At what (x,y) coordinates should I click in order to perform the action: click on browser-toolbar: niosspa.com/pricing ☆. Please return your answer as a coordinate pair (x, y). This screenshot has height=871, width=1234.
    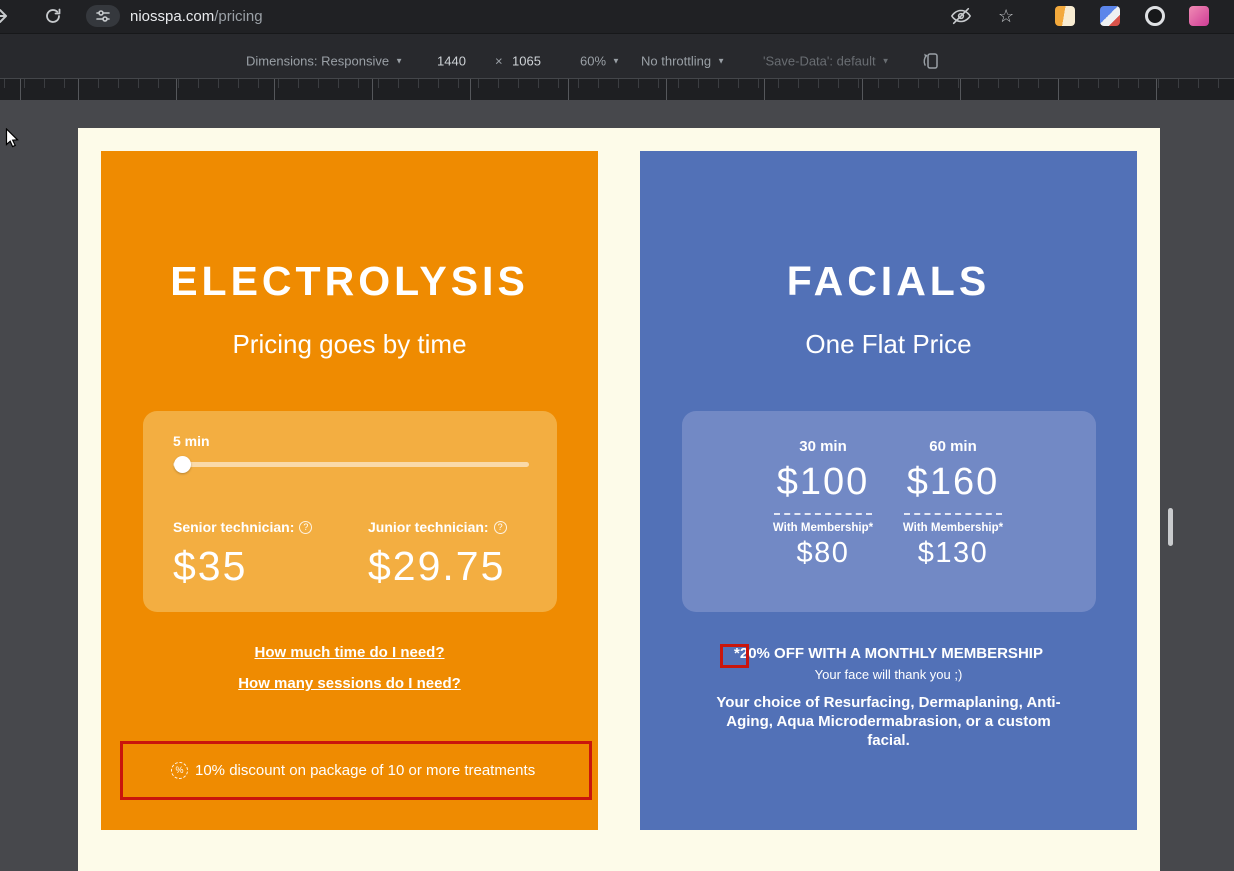
    Looking at the image, I should click on (617, 16).